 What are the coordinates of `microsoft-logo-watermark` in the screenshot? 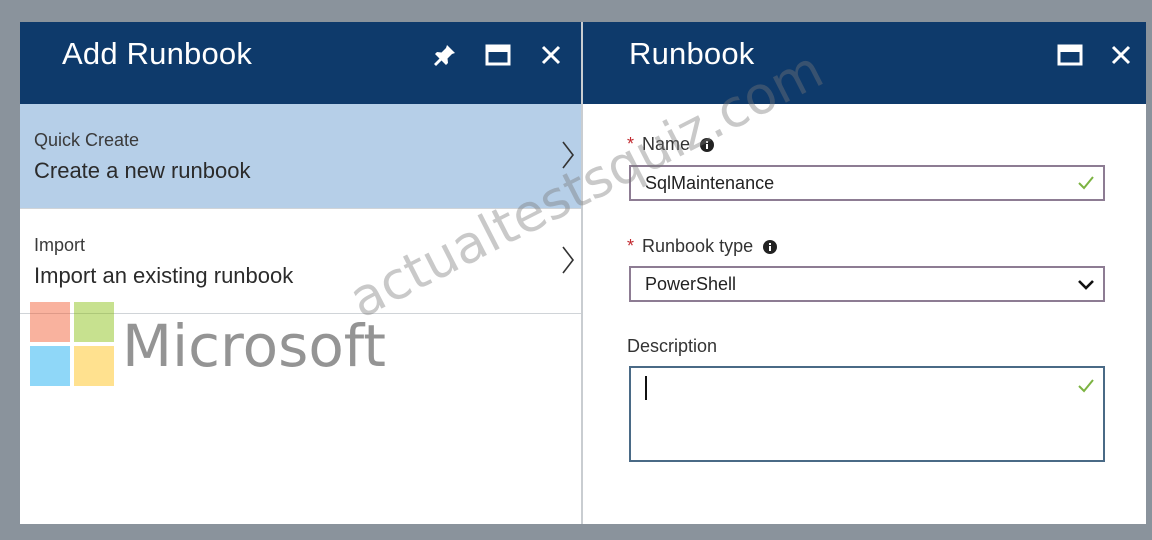 It's located at (73, 345).